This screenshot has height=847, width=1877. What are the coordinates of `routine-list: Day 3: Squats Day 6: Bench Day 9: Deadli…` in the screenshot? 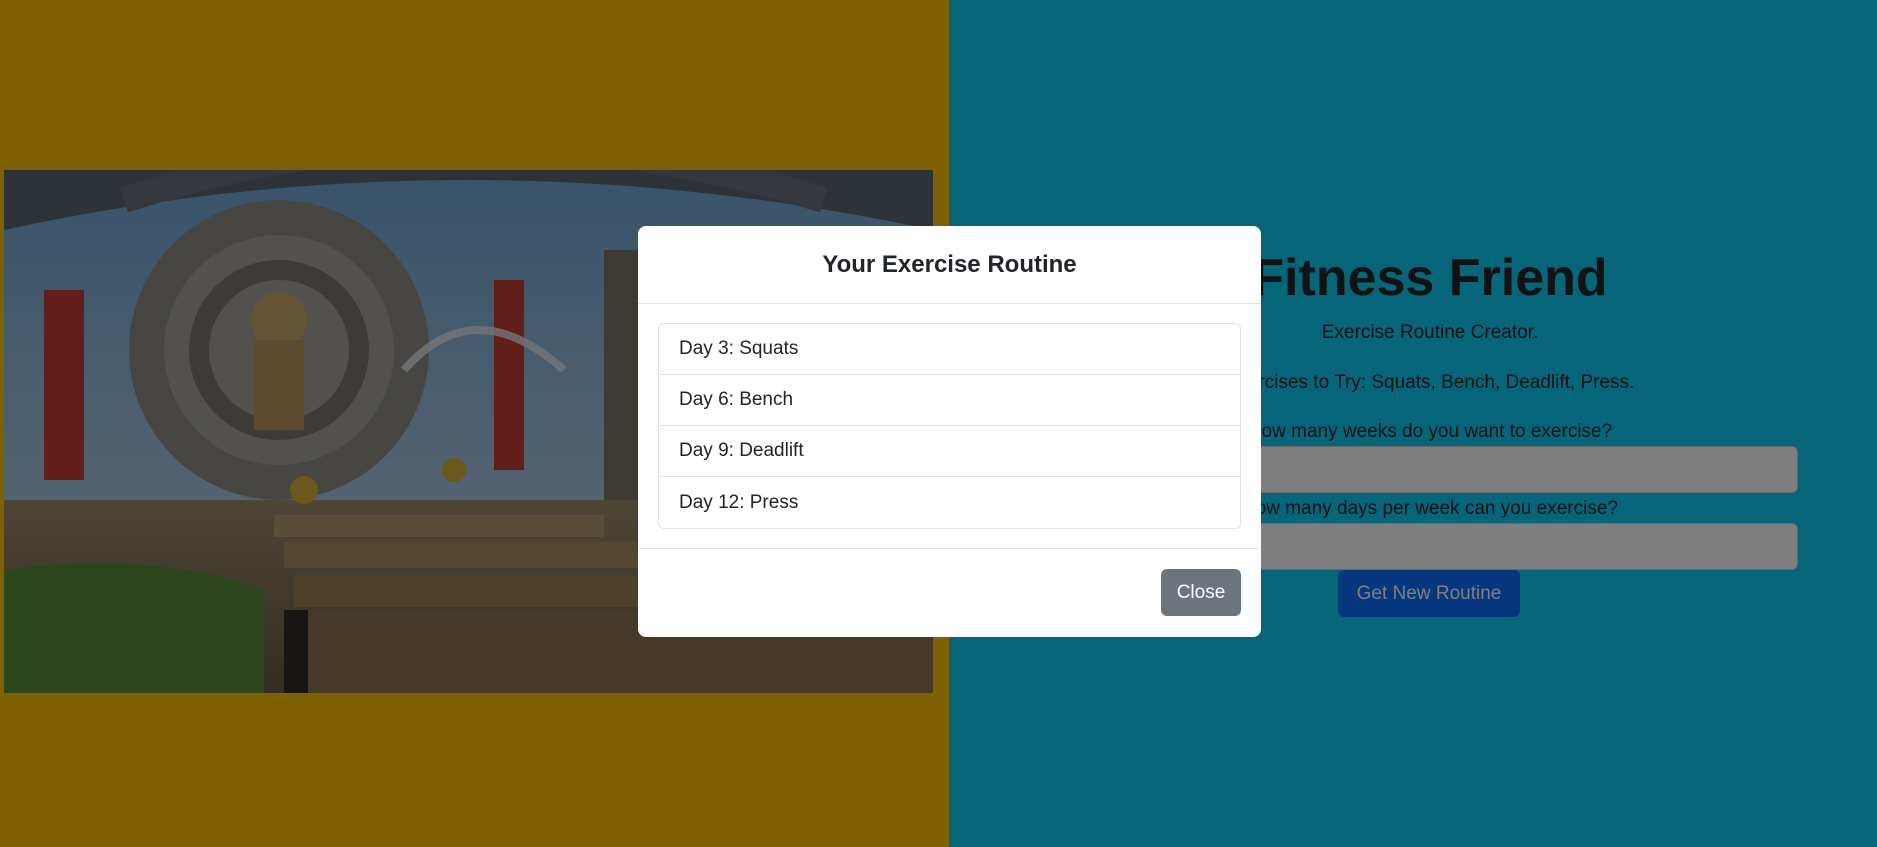 It's located at (949, 426).